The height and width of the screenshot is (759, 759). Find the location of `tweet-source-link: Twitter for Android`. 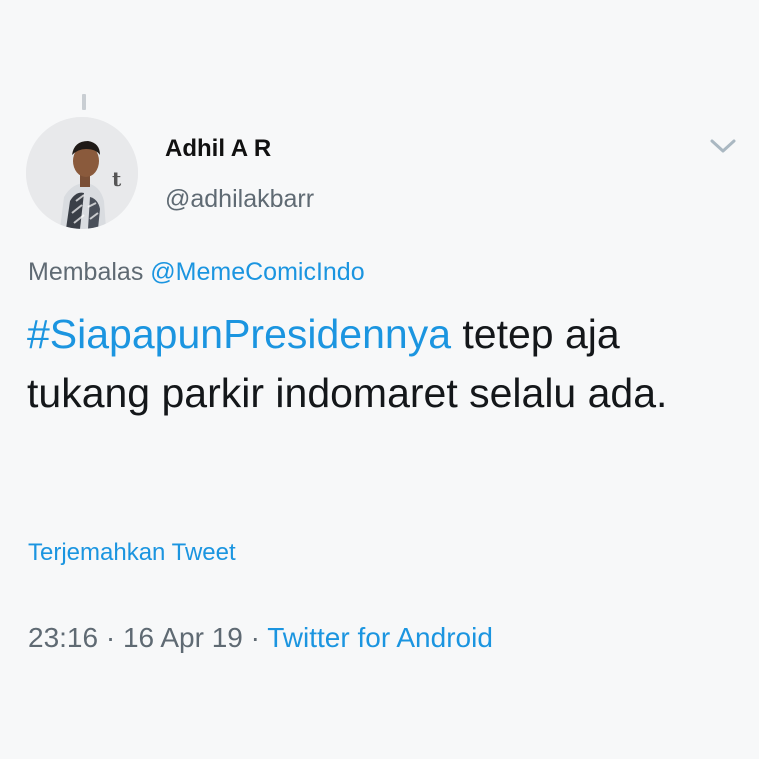

tweet-source-link: Twitter for Android is located at coordinates (380, 637).